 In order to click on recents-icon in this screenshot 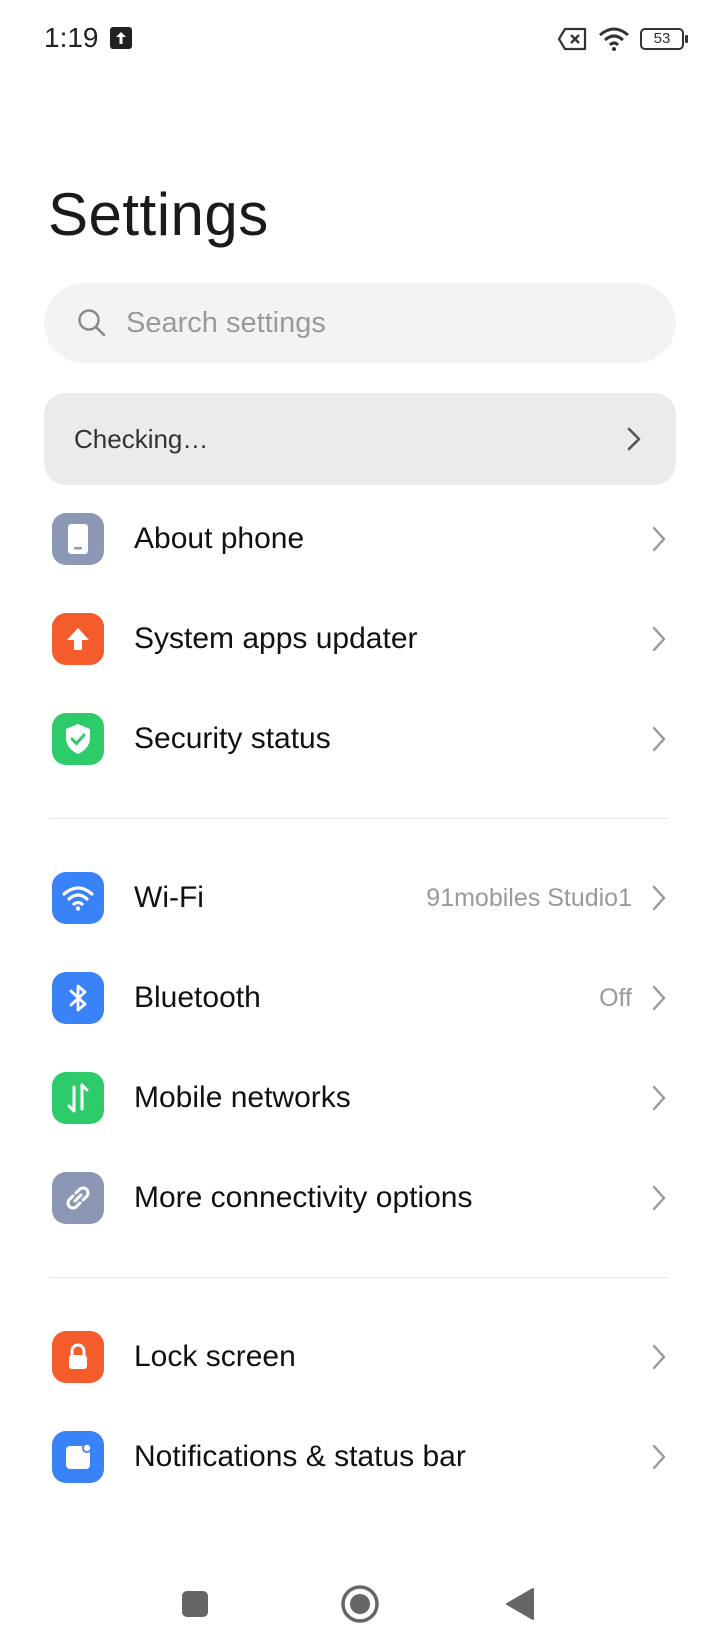, I will do `click(195, 1604)`.